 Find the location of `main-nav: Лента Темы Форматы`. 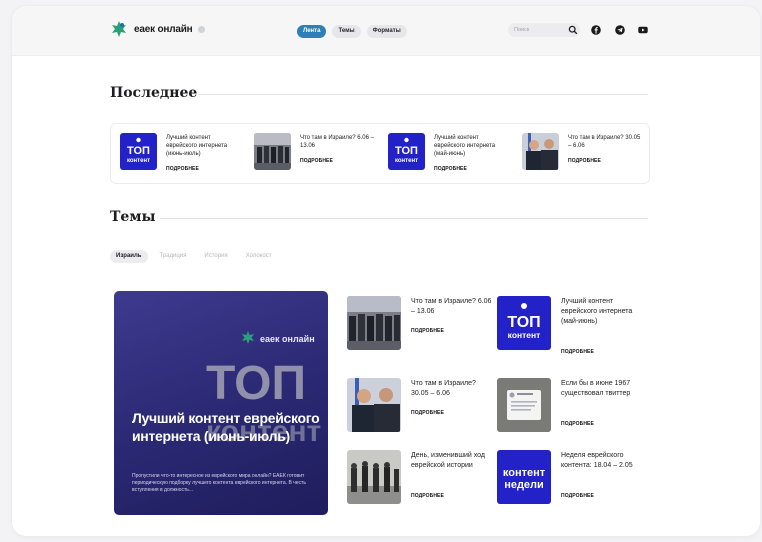

main-nav: Лента Темы Форматы is located at coordinates (352, 31).